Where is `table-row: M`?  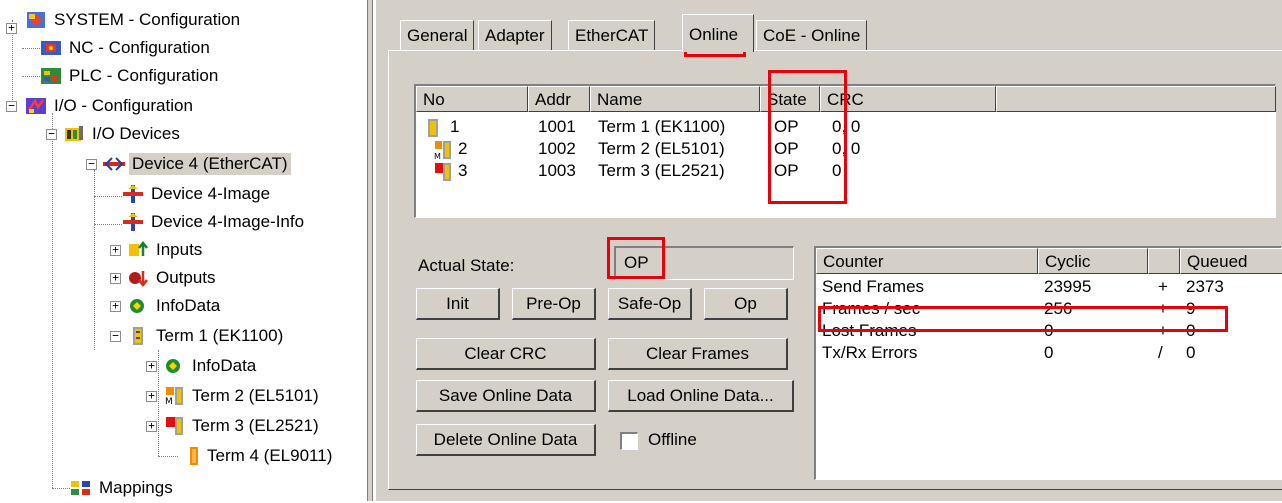 table-row: M is located at coordinates (444, 149).